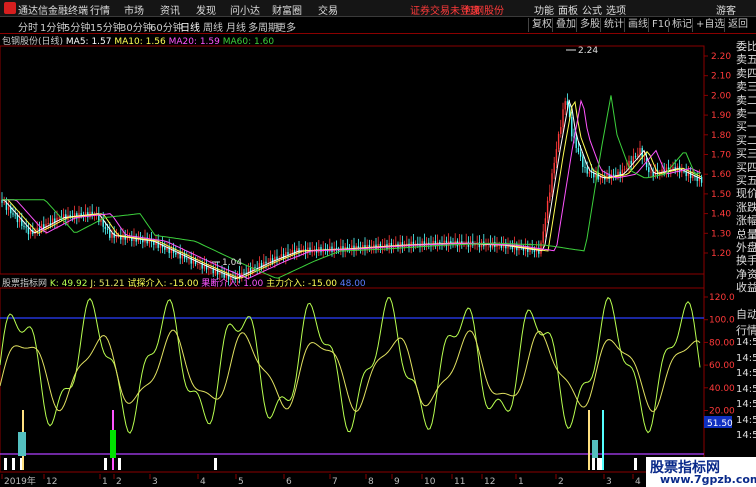 This screenshot has width=756, height=487. I want to click on j-label: J: 51.21, so click(107, 284).